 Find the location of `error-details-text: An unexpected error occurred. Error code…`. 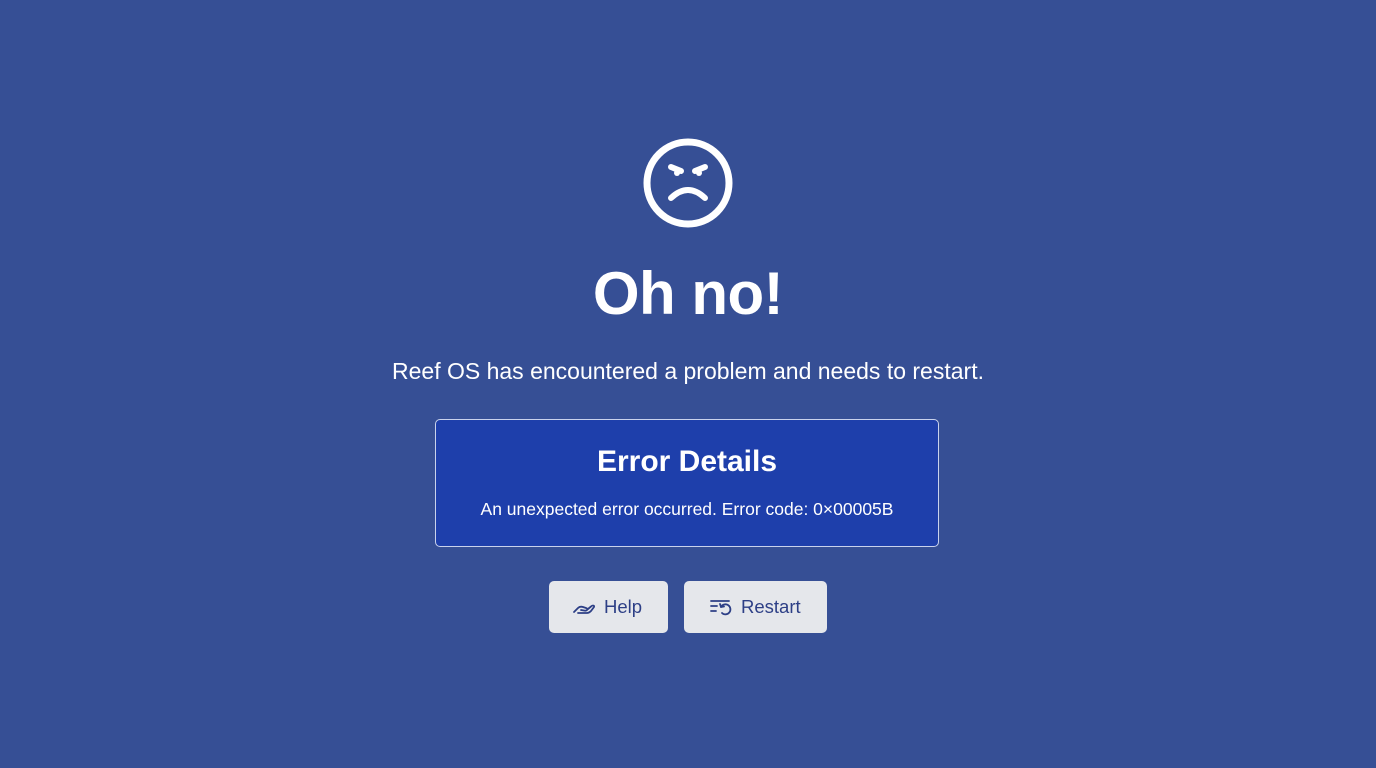

error-details-text: An unexpected error occurred. Error code… is located at coordinates (687, 509).